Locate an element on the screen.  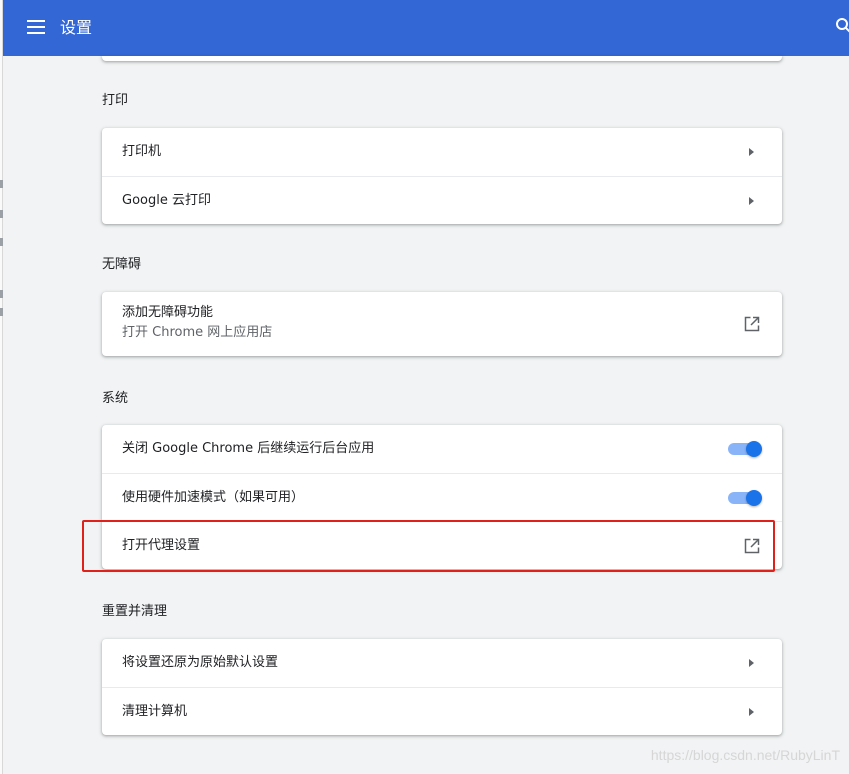
watermark-text: https://blog.csdn.net/RubyLinT is located at coordinates (745, 755).